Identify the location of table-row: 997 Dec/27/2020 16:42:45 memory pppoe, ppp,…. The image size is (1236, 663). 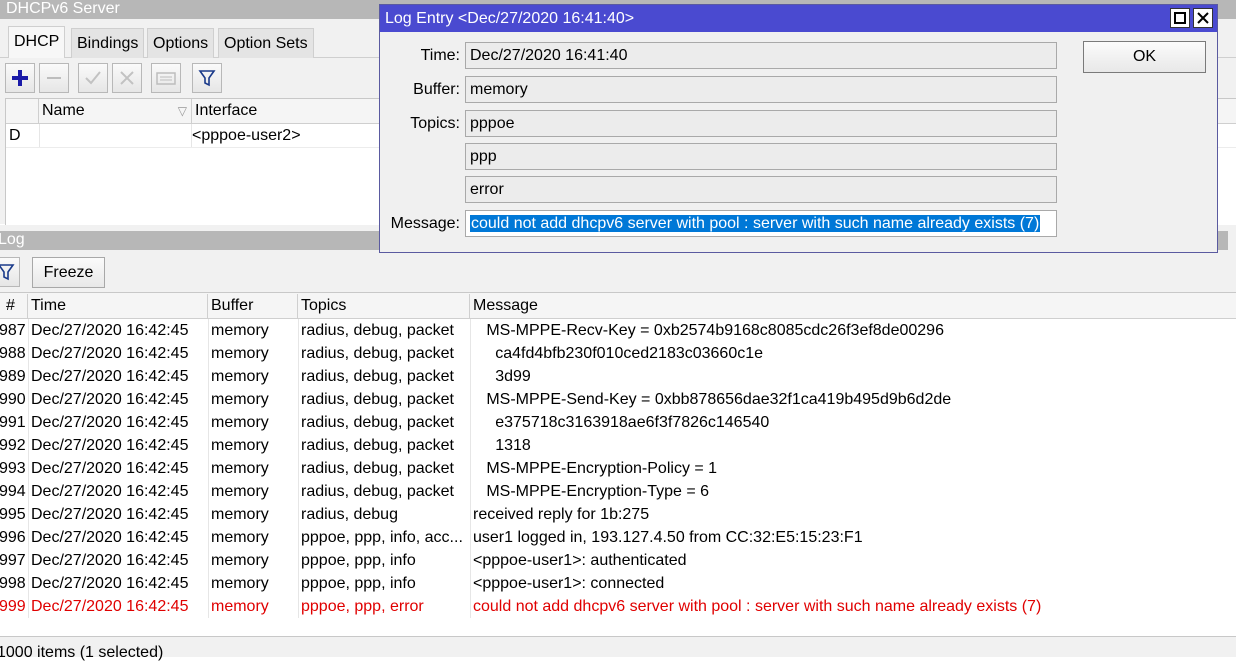
(618, 560).